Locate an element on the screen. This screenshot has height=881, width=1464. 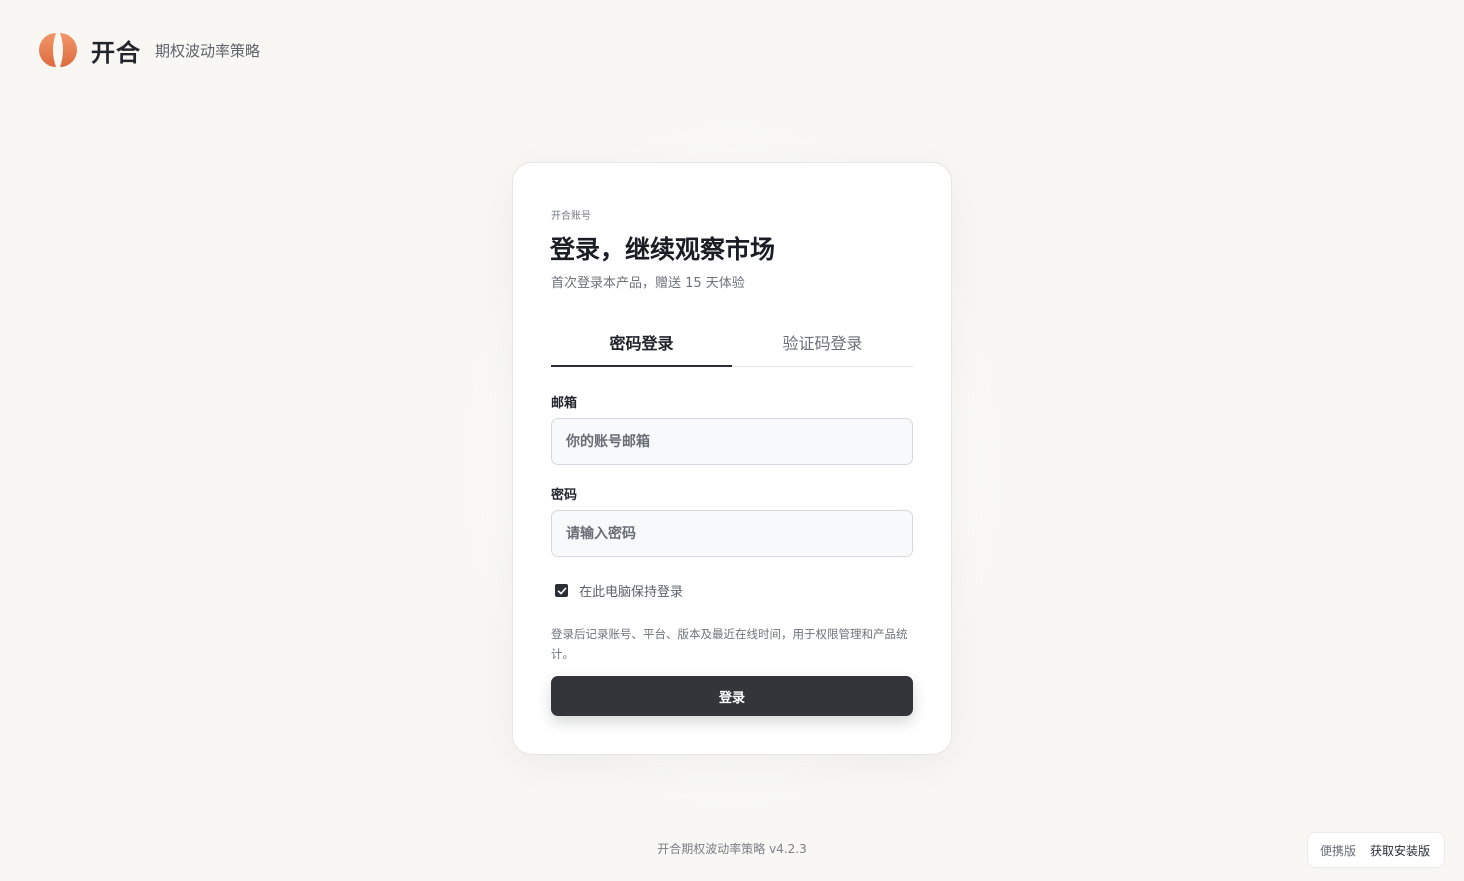
login-method-tabs: 密码登录 验证码登录 is located at coordinates (732, 344).